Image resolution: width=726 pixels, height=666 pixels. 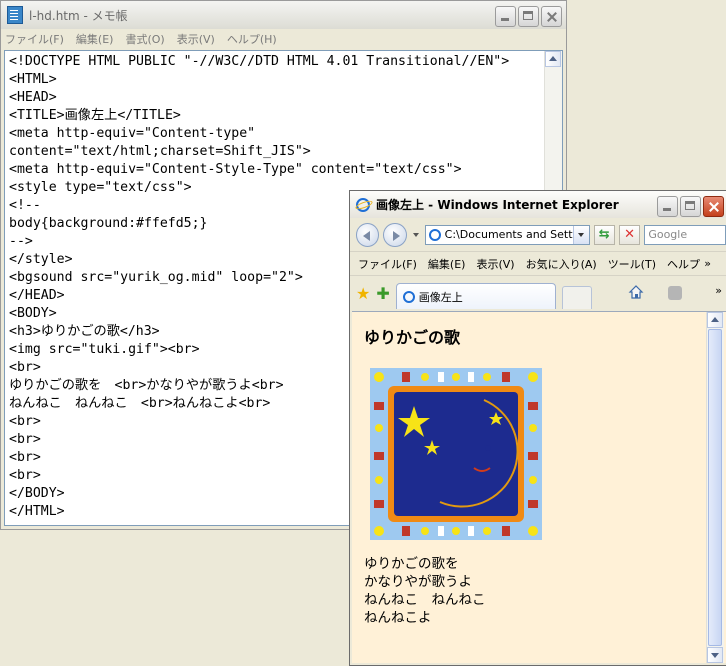 What do you see at coordinates (252, 39) in the screenshot?
I see `menu-help: ヘルプ(H)` at bounding box center [252, 39].